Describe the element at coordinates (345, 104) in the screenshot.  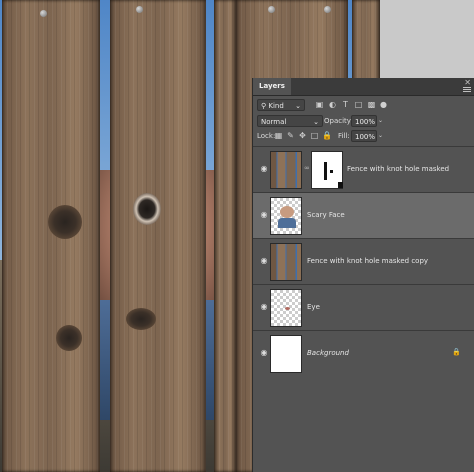
I see `type-filter-icon: T` at that location.